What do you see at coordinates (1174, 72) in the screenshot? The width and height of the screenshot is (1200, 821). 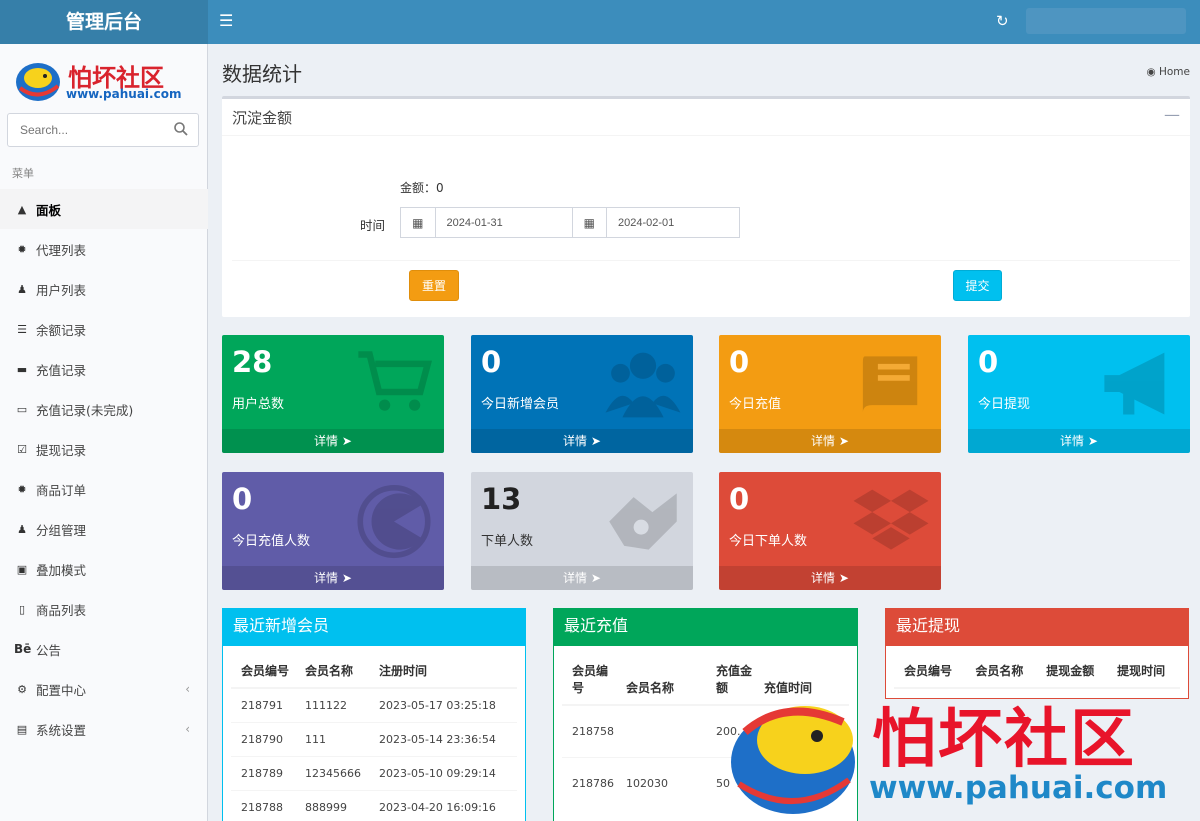 I see `breadcrumb-home: Home` at bounding box center [1174, 72].